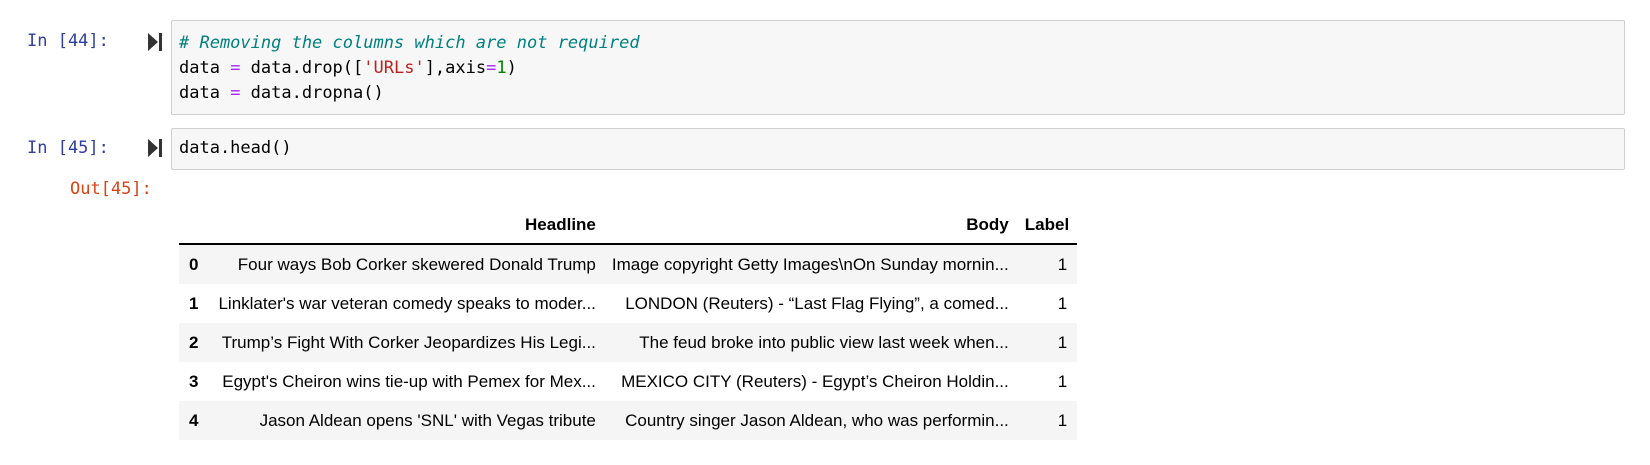 Image resolution: width=1650 pixels, height=465 pixels. Describe the element at coordinates (195, 226) in the screenshot. I see `index-header` at that location.